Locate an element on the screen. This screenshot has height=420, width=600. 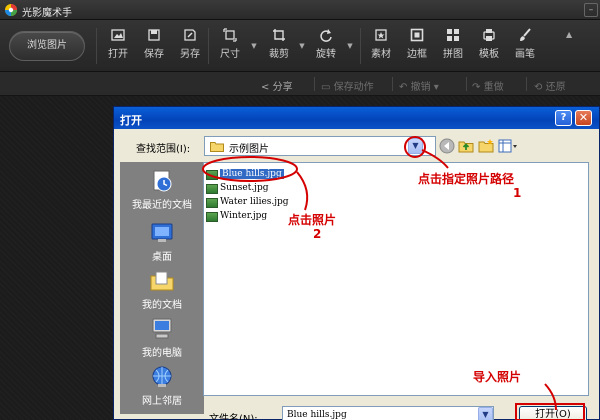
toolbar-resize-label: 尺寸 is located at coordinates (230, 54).